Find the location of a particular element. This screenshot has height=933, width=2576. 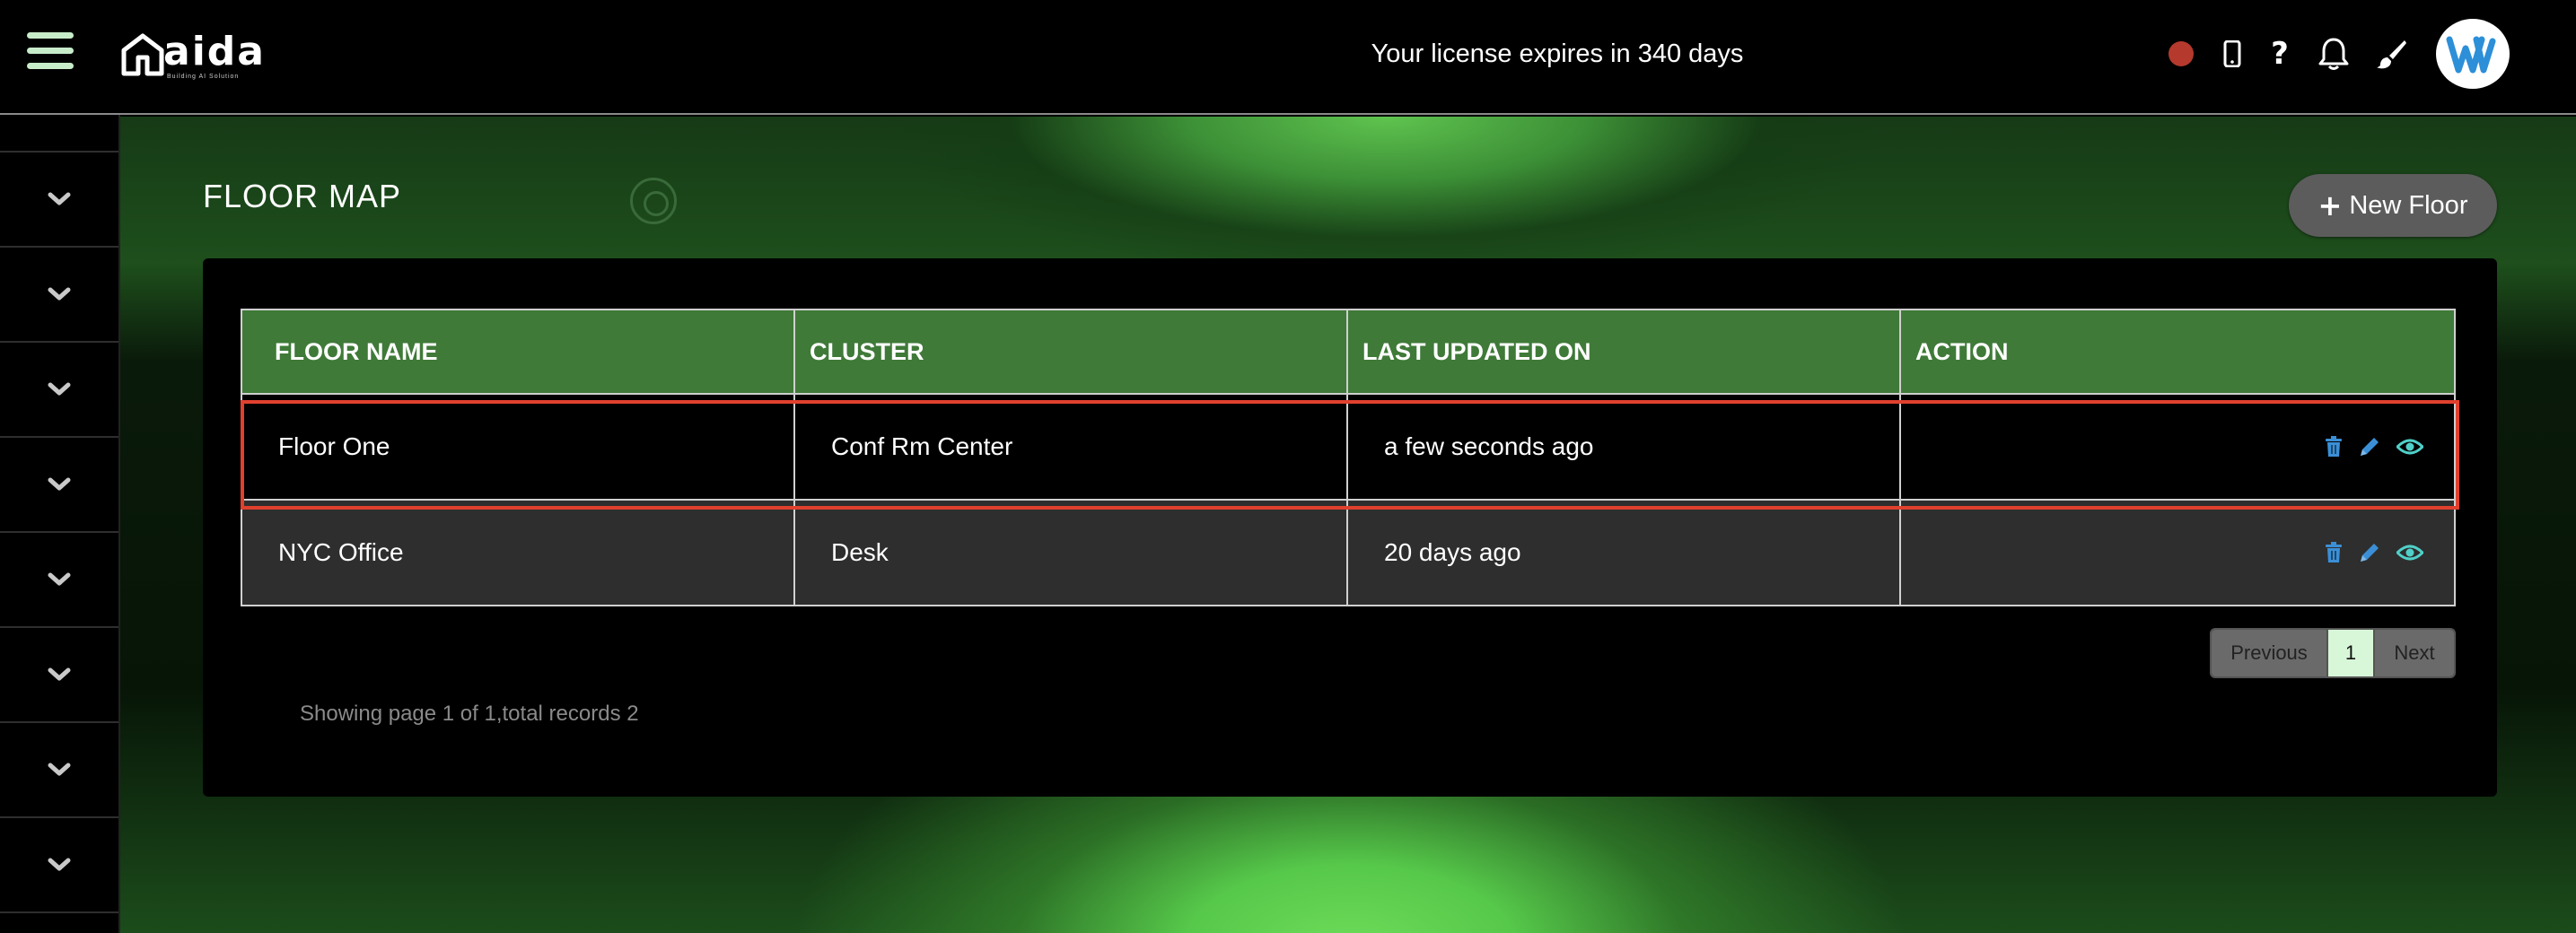

column-header: ACTION is located at coordinates (2177, 352).